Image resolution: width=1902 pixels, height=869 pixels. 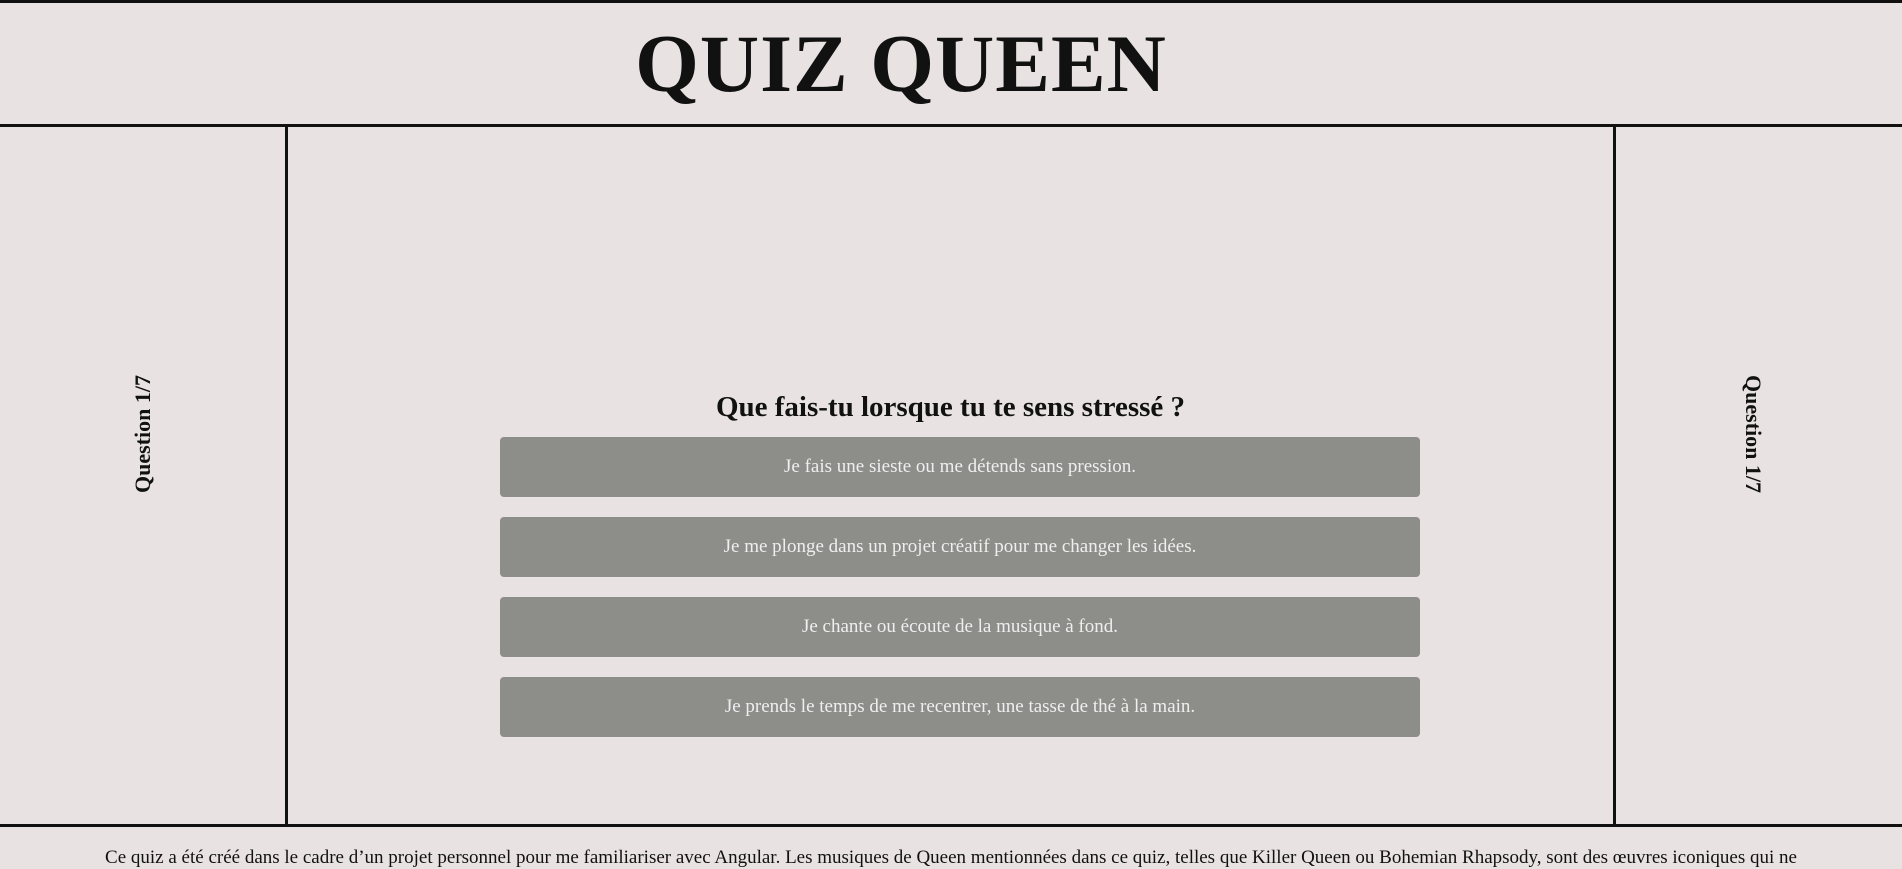 I want to click on site-header: QUIZ QUEEN, so click(x=951, y=65).